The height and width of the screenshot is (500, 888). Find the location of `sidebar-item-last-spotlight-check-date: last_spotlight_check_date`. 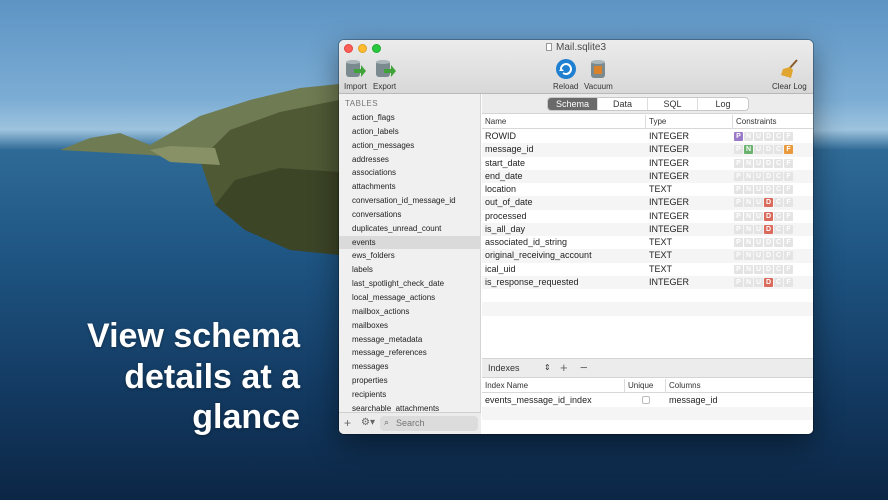

sidebar-item-last-spotlight-check-date: last_spotlight_check_date is located at coordinates (410, 284).